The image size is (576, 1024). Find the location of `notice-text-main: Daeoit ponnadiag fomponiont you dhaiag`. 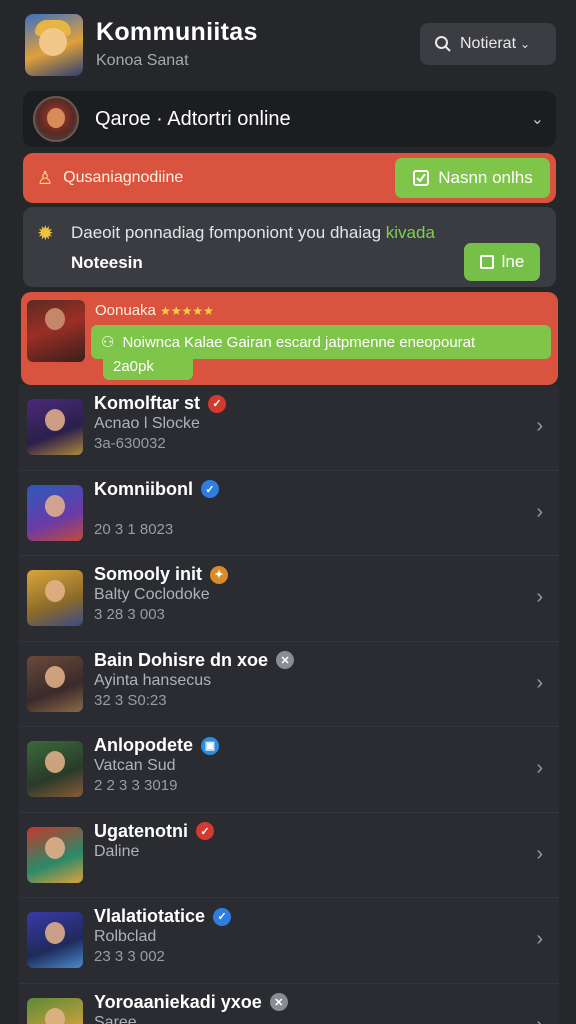

notice-text-main: Daeoit ponnadiag fomponiont you dhaiag is located at coordinates (226, 232).